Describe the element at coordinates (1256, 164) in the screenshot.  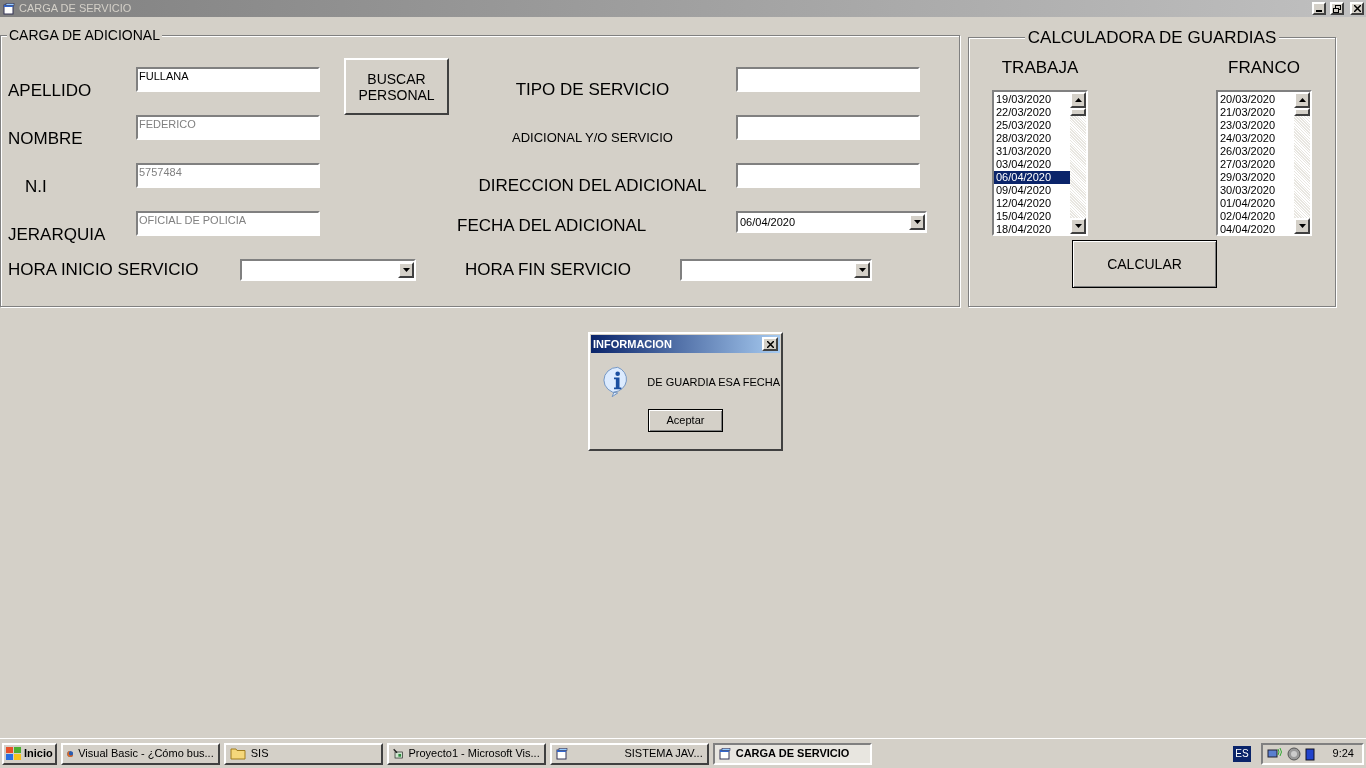
I see `list-item: 27/03/2020` at that location.